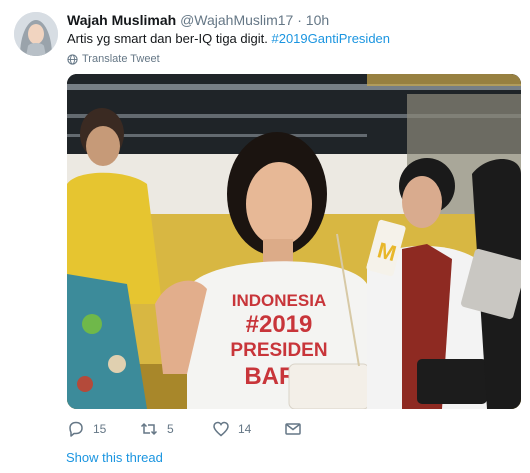 This screenshot has height=473, width=530. I want to click on translate-label: Translate Tweet, so click(121, 59).